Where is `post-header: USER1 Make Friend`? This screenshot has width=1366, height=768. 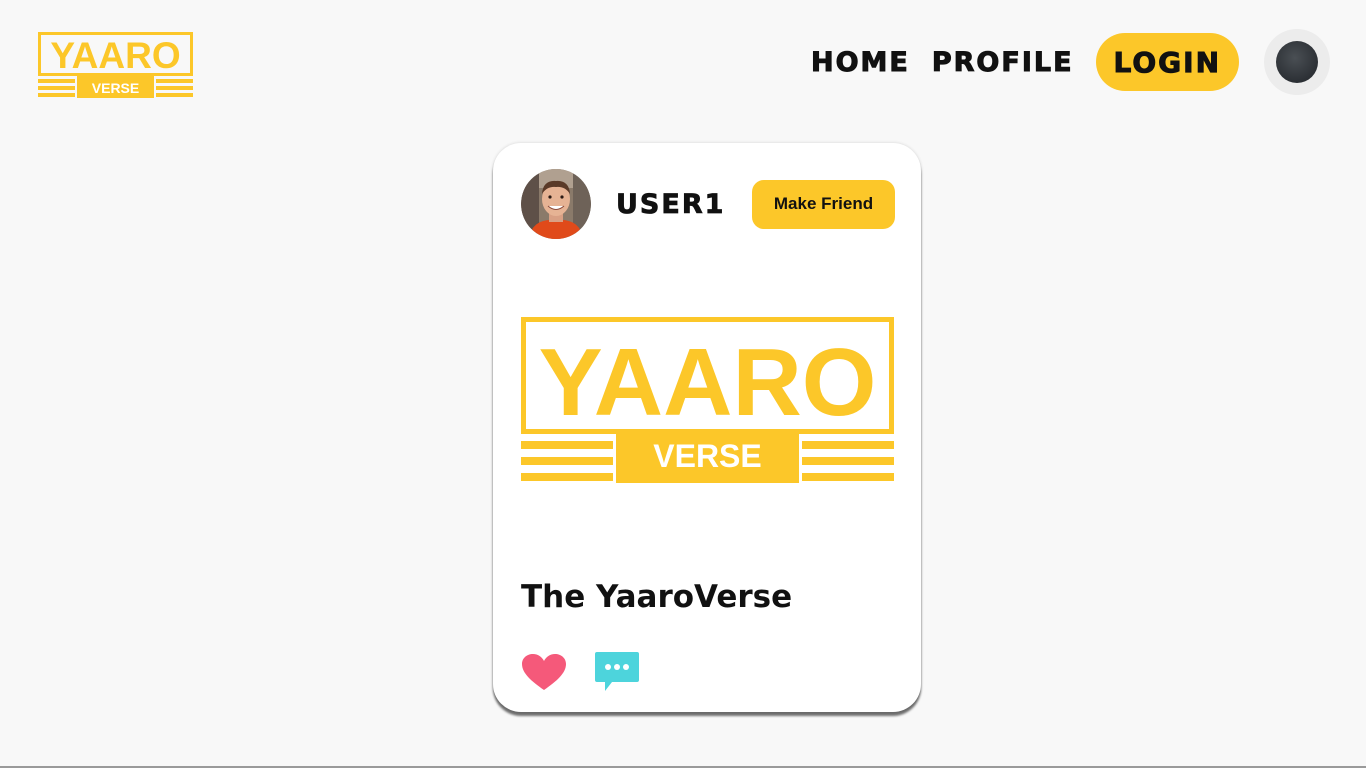 post-header: USER1 Make Friend is located at coordinates (708, 204).